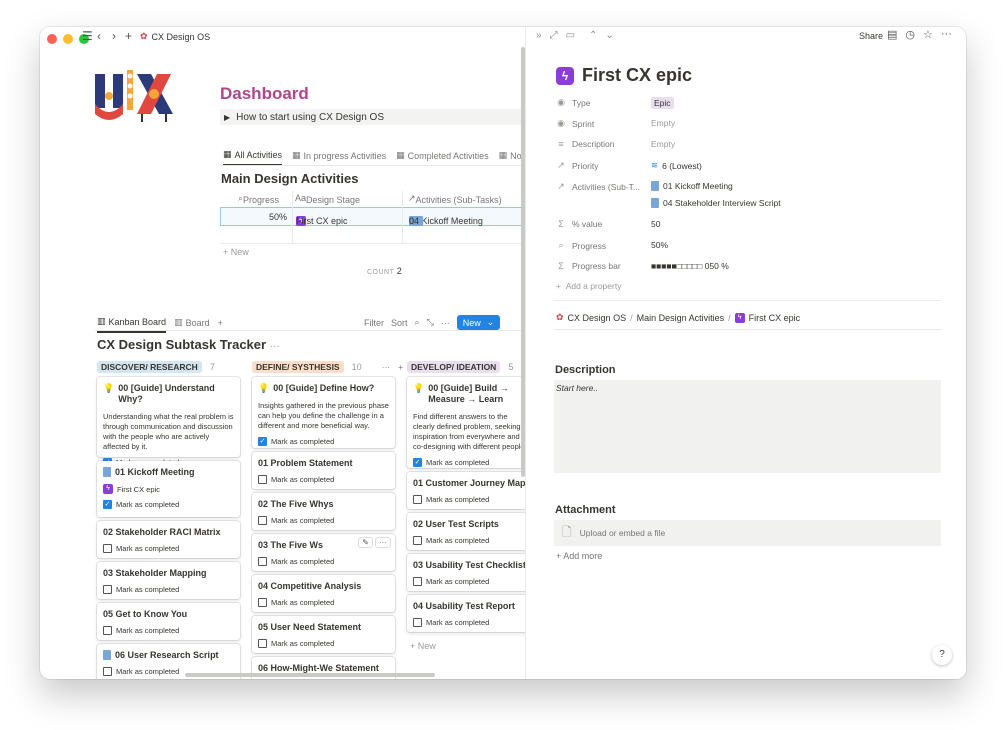  What do you see at coordinates (775, 318) in the screenshot?
I see `breadcrumb-item: First CX epic` at bounding box center [775, 318].